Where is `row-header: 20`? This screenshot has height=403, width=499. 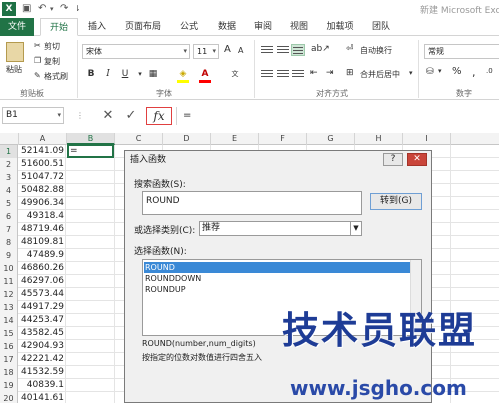 row-header: 20 is located at coordinates (9, 397).